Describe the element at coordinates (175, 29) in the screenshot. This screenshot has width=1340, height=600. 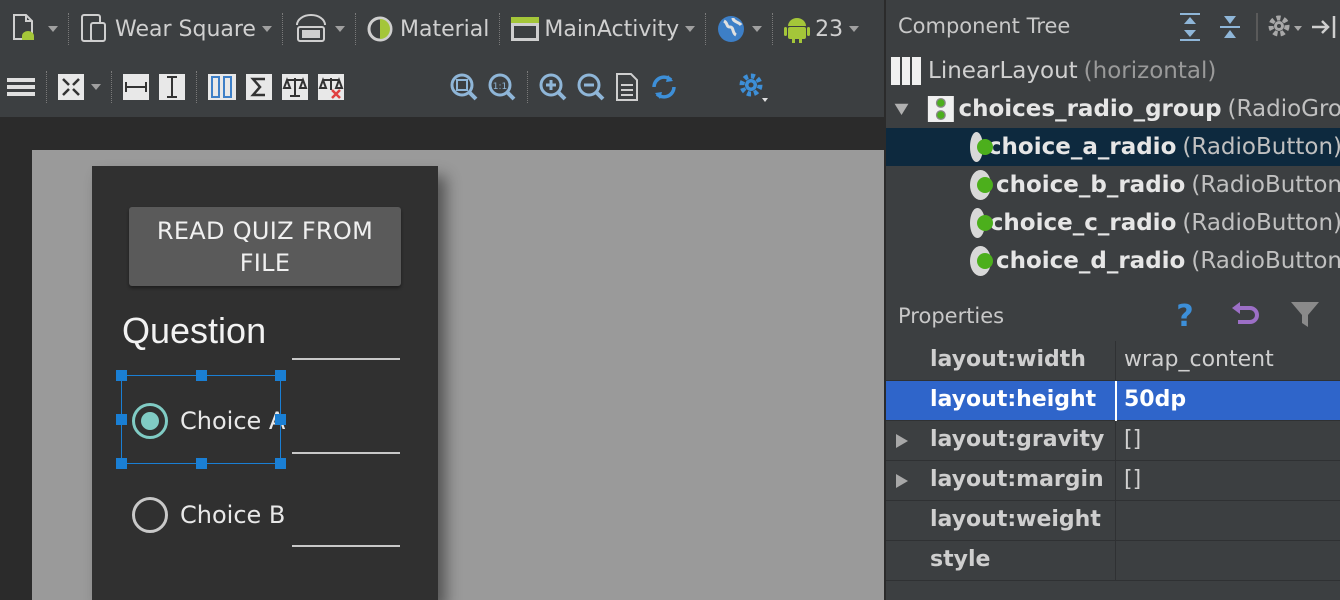
I see `device-dropdown: Wear Square` at that location.